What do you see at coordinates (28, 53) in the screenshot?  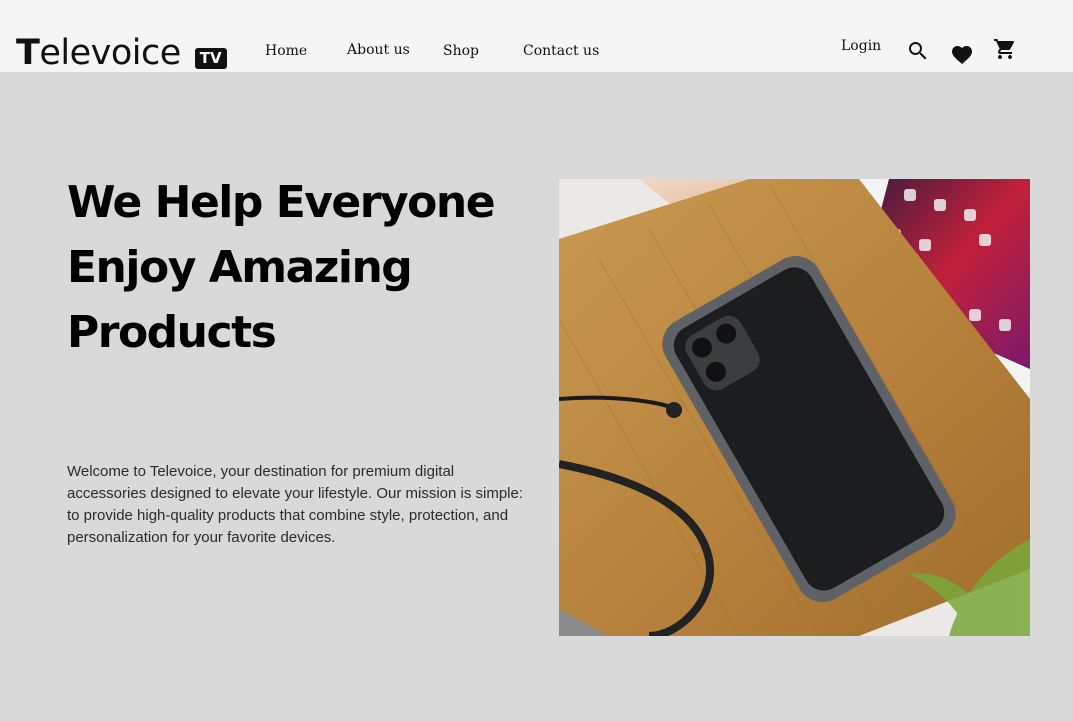 I see `brand-initial: T` at bounding box center [28, 53].